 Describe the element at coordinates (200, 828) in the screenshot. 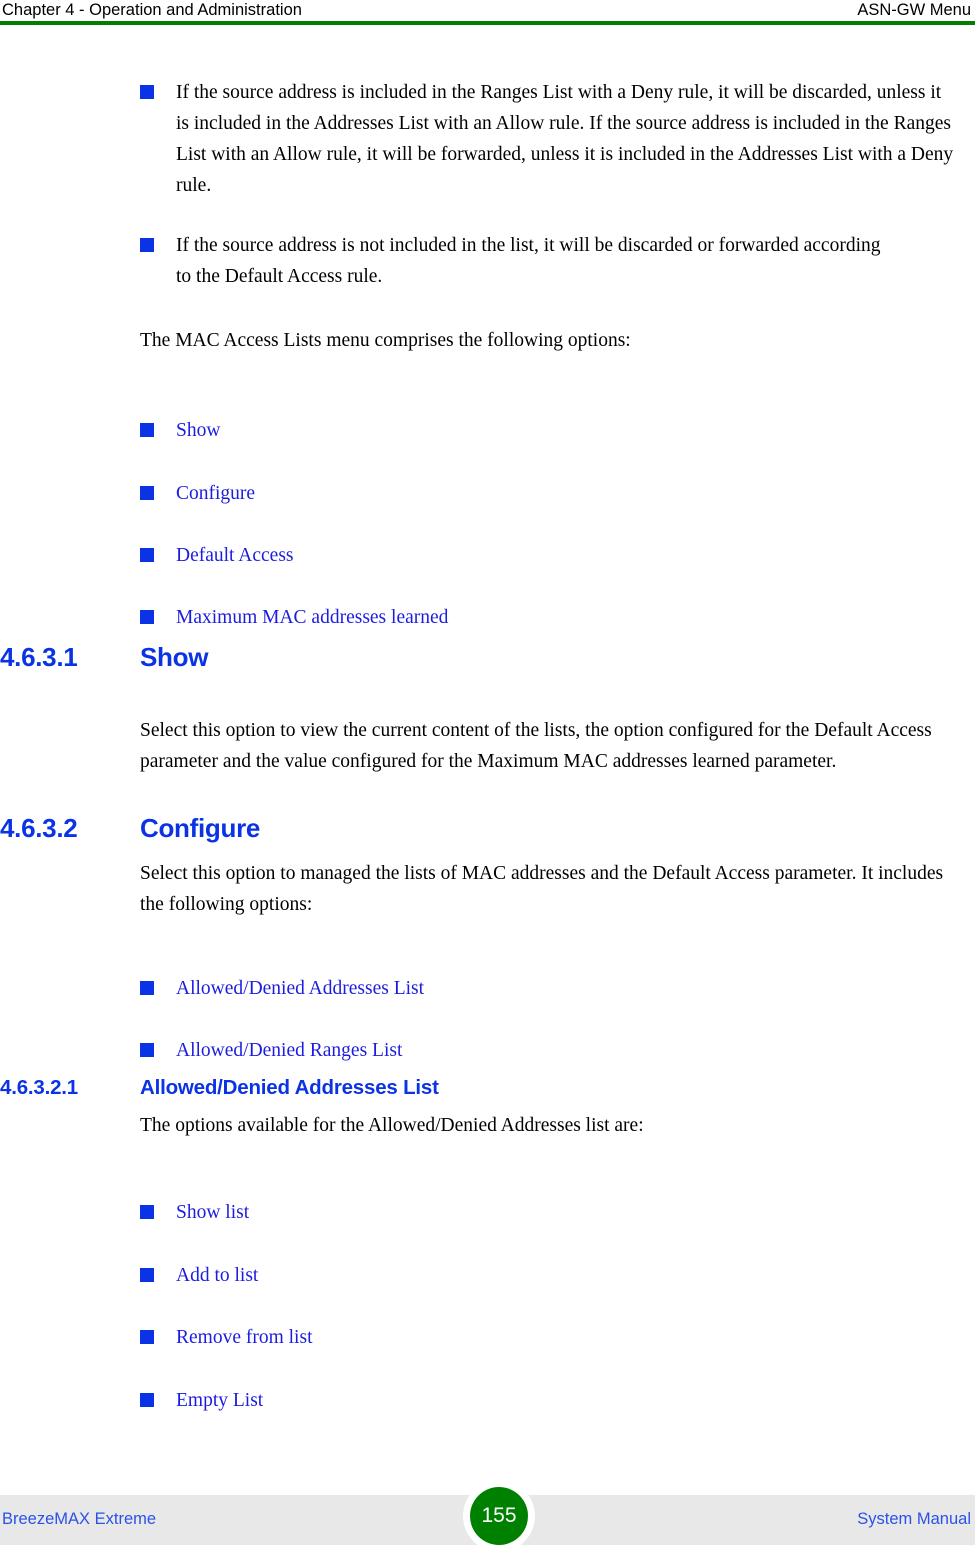

I see `heading-title: Configure` at that location.